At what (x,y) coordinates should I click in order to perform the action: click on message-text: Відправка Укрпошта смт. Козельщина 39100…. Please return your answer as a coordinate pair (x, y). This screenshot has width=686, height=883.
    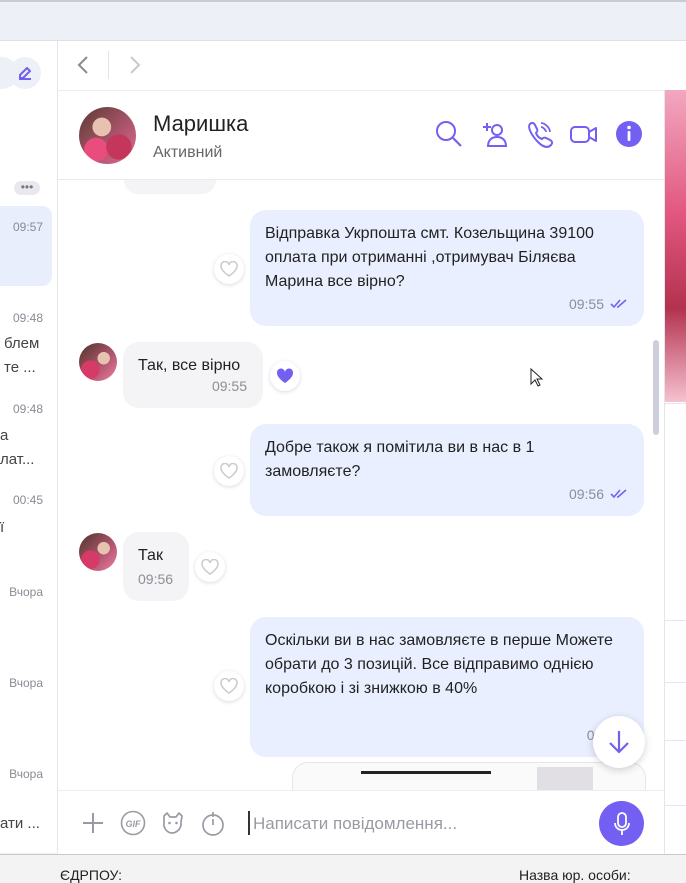
    Looking at the image, I should click on (429, 257).